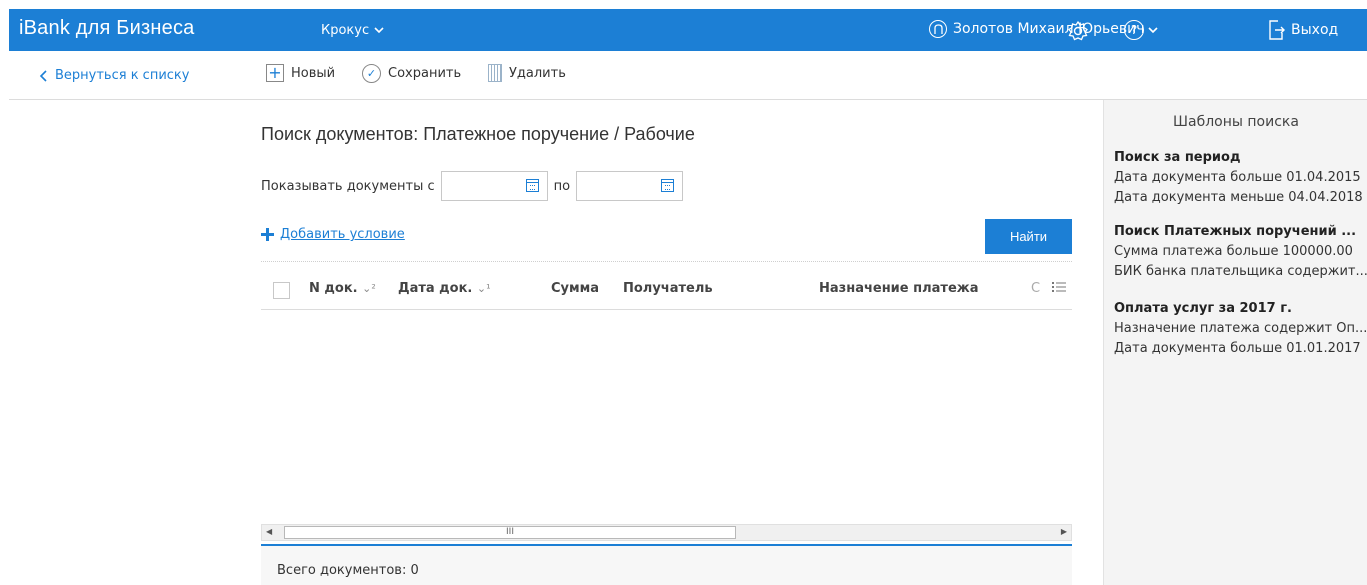  What do you see at coordinates (1236, 122) in the screenshot?
I see `templates-title: Шаблоны поиска` at bounding box center [1236, 122].